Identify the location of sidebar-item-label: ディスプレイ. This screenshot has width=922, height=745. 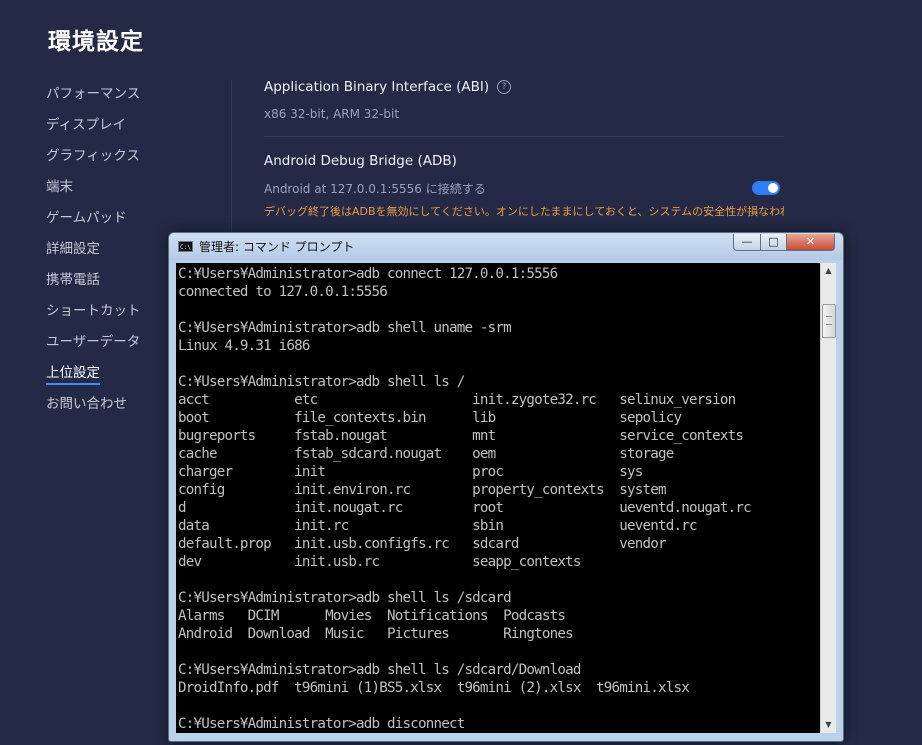
(86, 125).